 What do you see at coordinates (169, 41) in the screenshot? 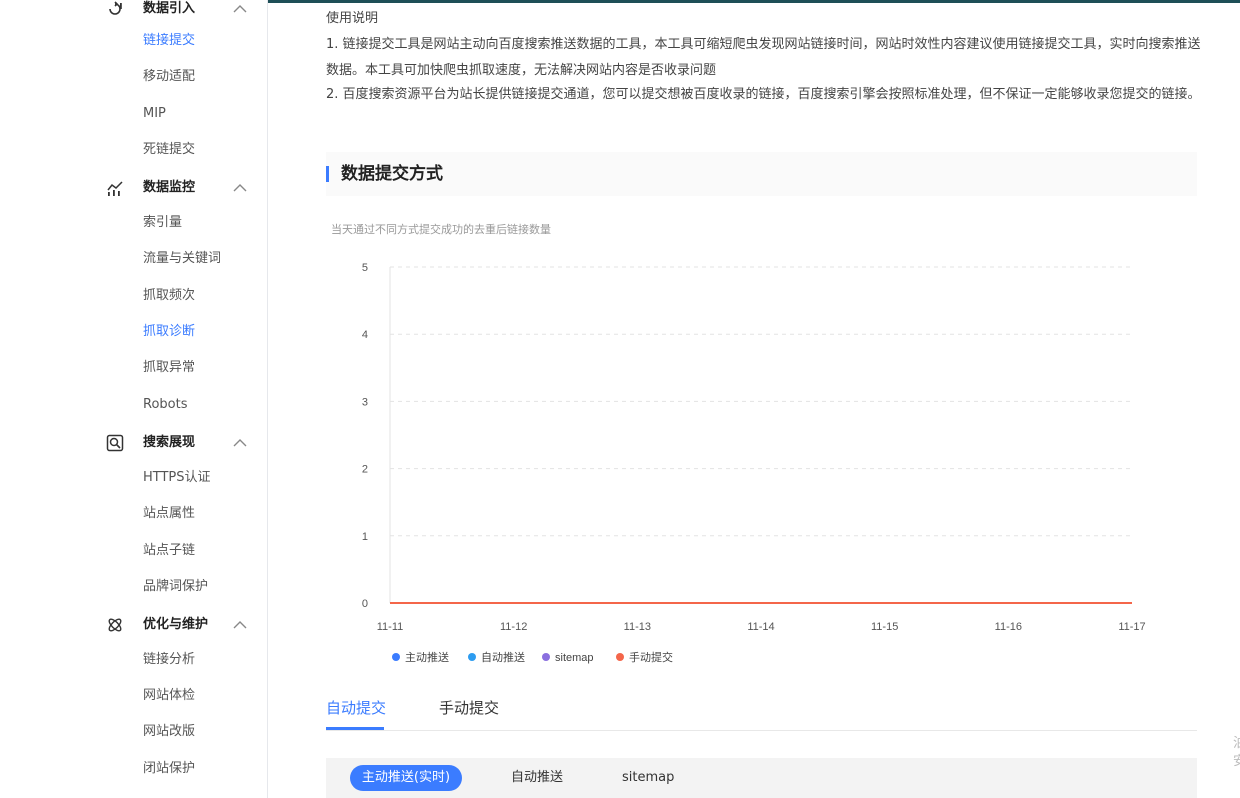
I see `sidebar-item-link-submit: 链接提交` at bounding box center [169, 41].